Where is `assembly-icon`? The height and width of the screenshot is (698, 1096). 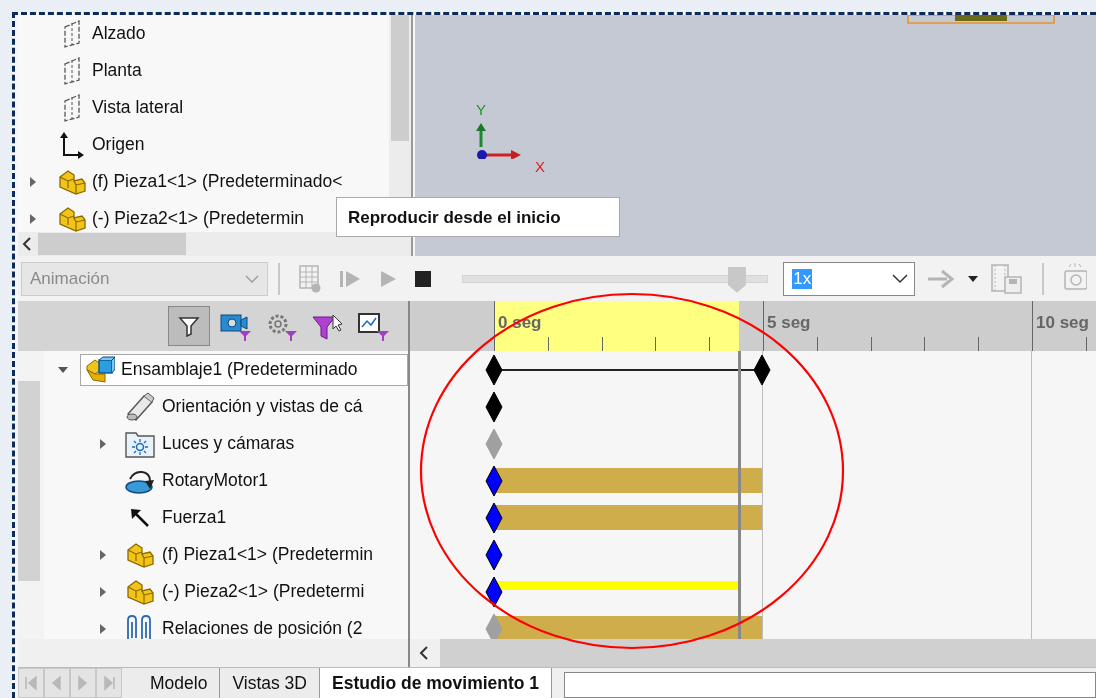 assembly-icon is located at coordinates (100, 369).